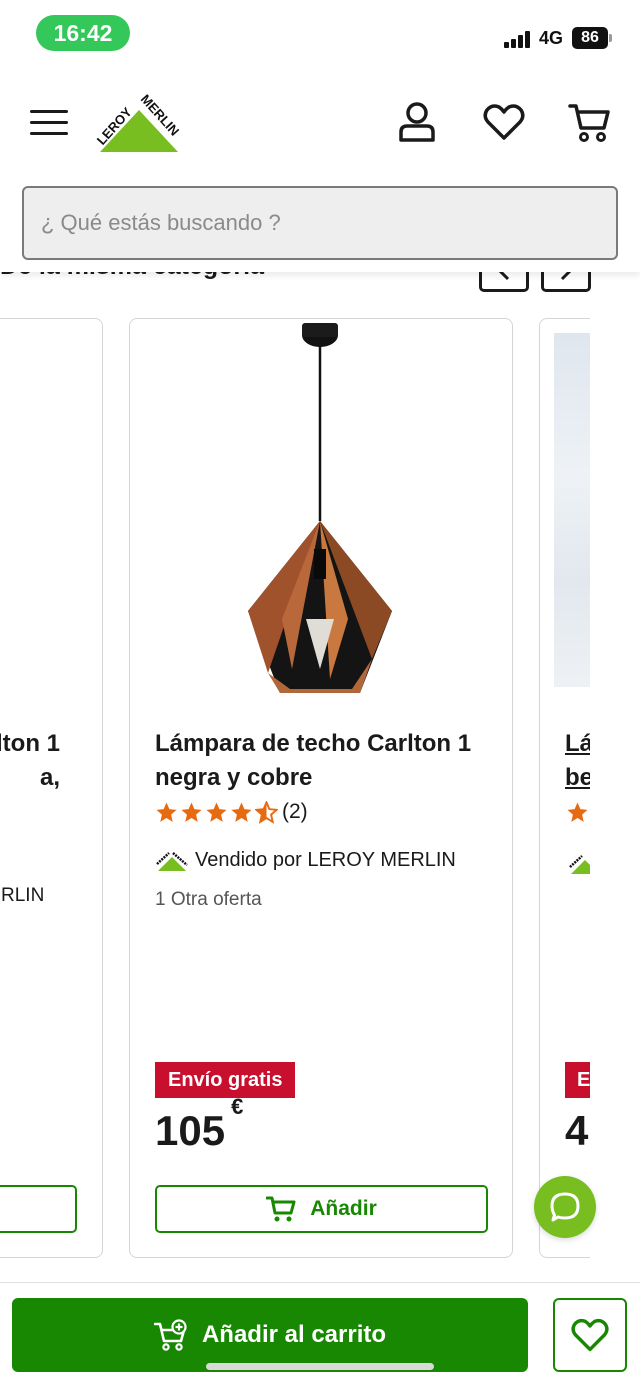  What do you see at coordinates (266, 812) in the screenshot?
I see `star-half-icon` at bounding box center [266, 812].